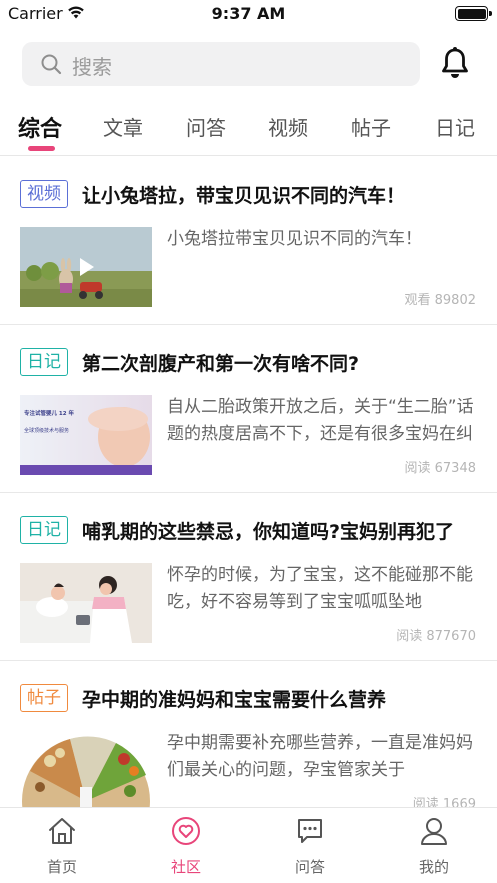 The image size is (497, 883). Describe the element at coordinates (186, 845) in the screenshot. I see `tabbar-community: 社区` at that location.